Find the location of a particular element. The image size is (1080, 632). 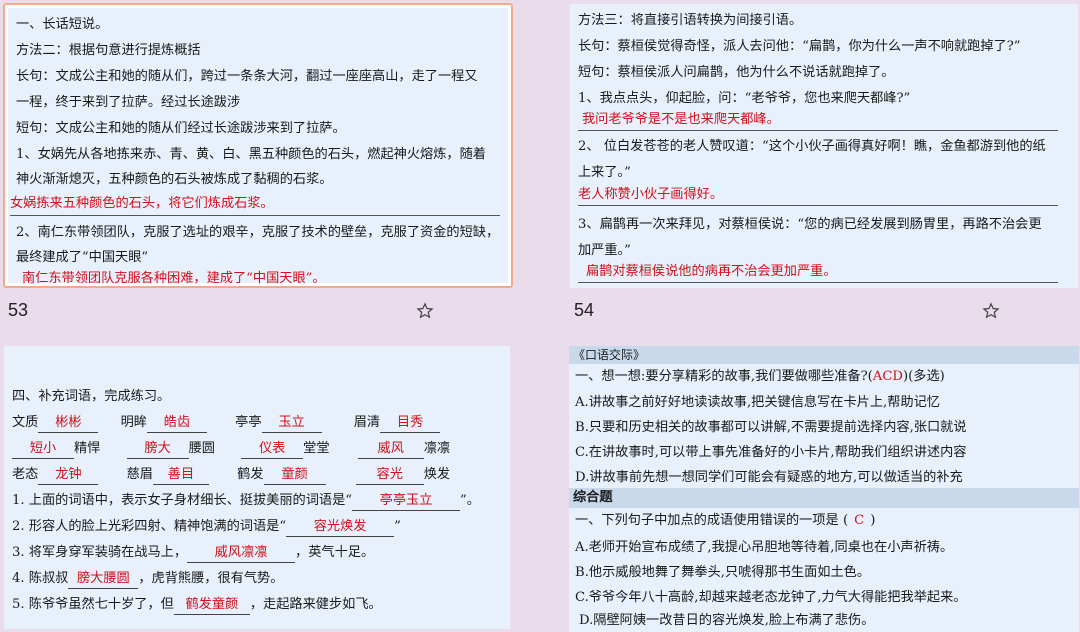

text-line: 2、南仁东带领团队，克服了选址的艰辛，克服了技术的壁垒，克服了资金的短缺， is located at coordinates (258, 232).